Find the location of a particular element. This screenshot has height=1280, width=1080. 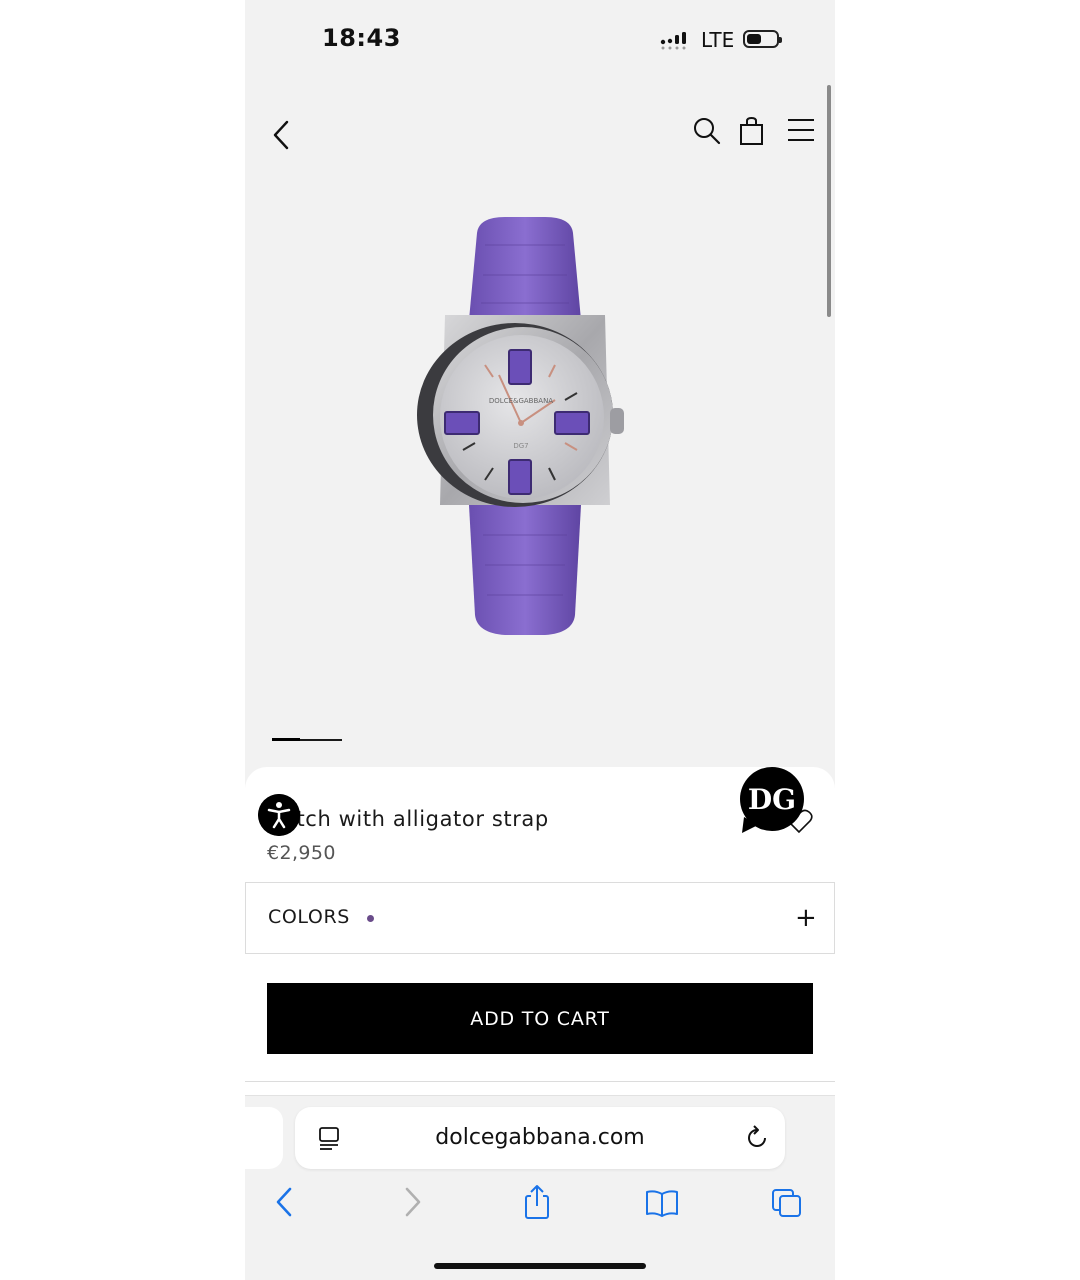

url-text: dolcegabbana.com is located at coordinates (540, 1137).